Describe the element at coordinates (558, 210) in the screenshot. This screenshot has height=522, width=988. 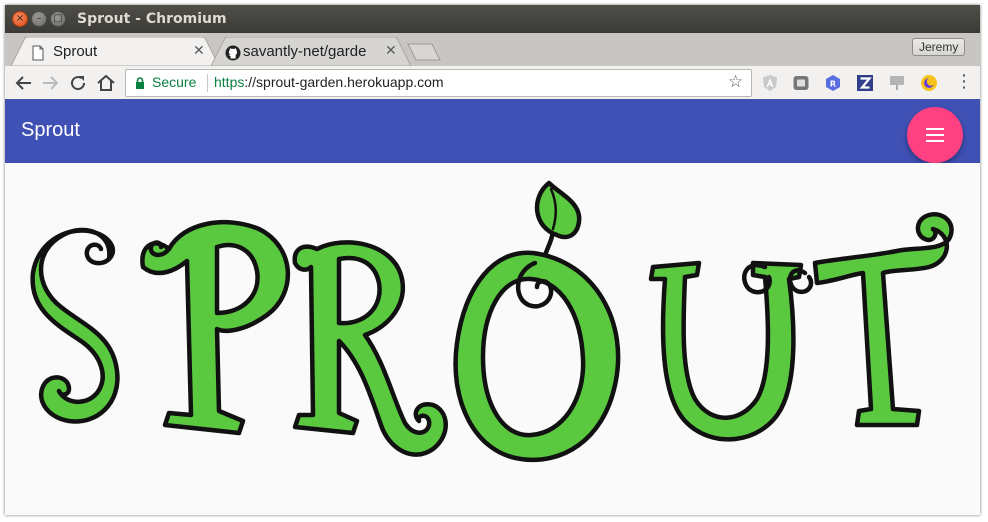
I see `logo-leaf` at that location.